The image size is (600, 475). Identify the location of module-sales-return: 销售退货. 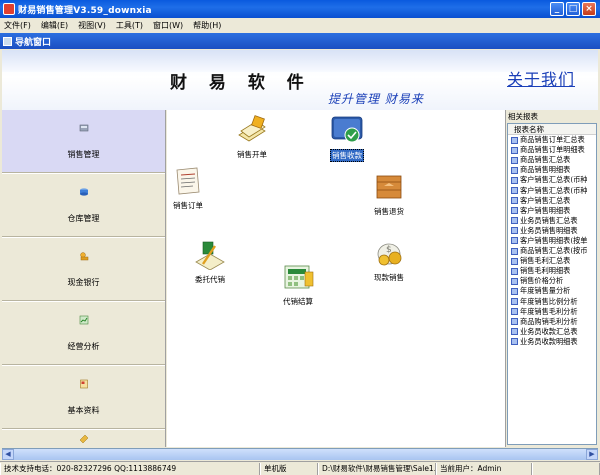
(389, 194).